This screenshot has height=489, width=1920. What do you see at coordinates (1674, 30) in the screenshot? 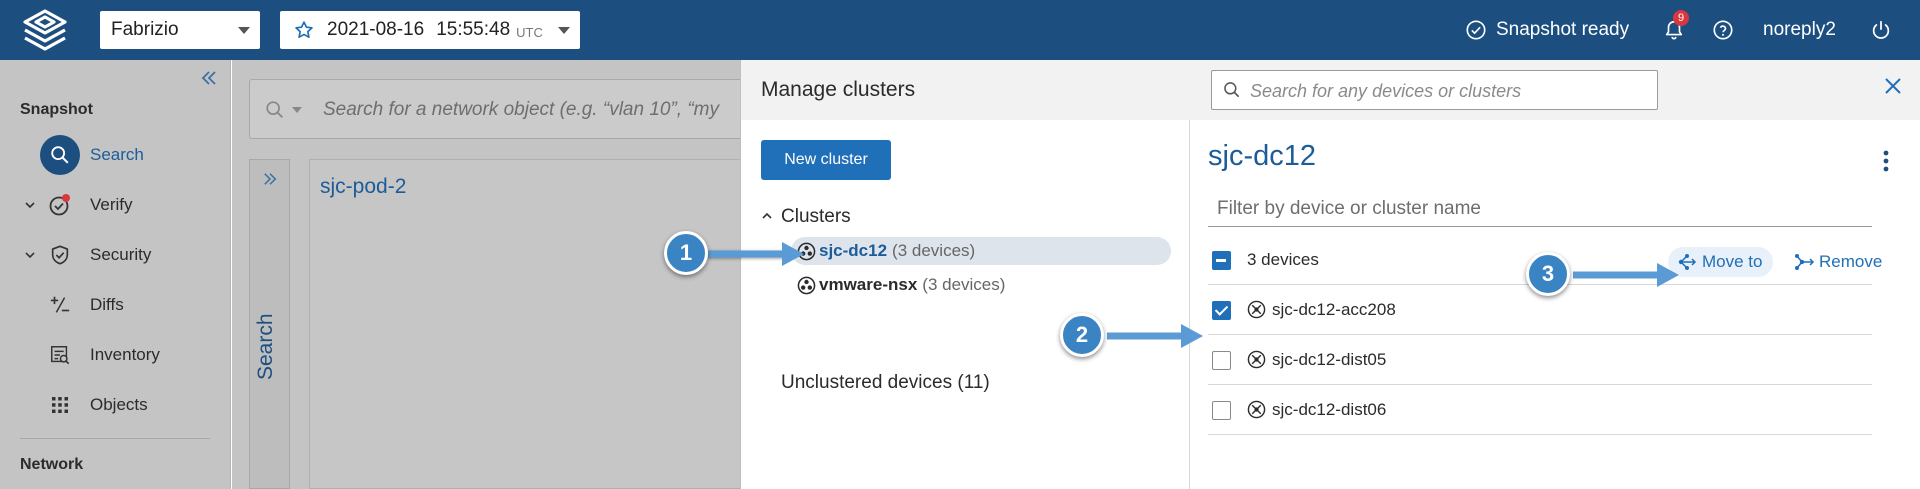
I see `notifications-button` at bounding box center [1674, 30].